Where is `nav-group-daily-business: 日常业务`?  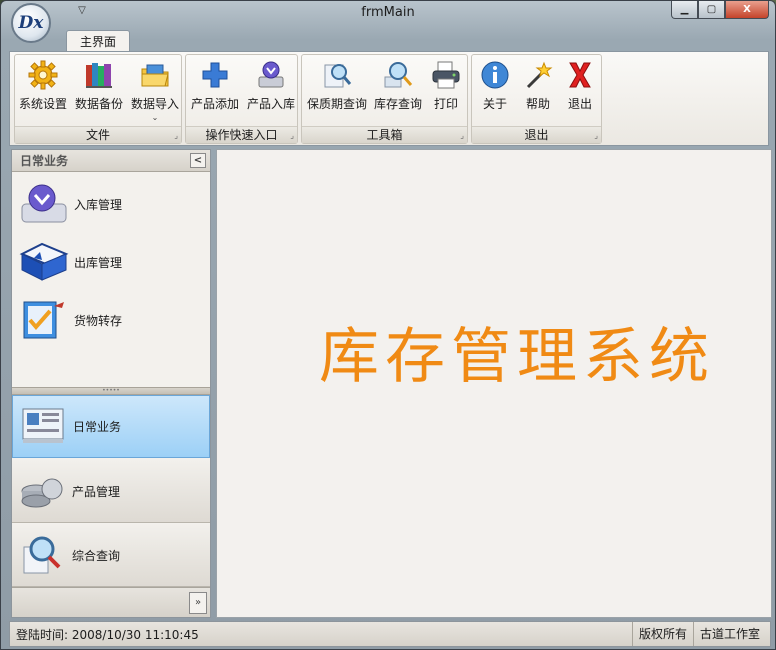 nav-group-daily-business: 日常业务 is located at coordinates (111, 426).